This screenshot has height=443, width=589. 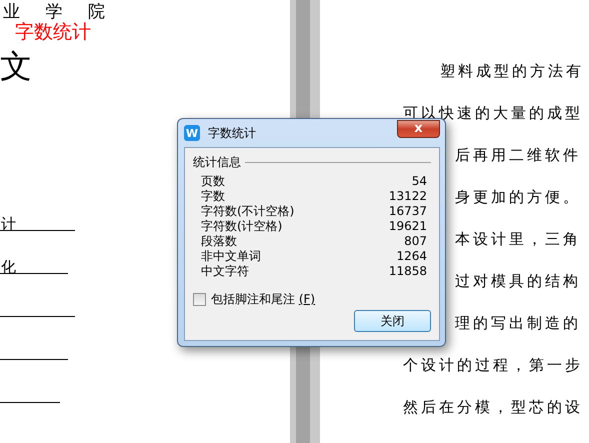 What do you see at coordinates (512, 71) in the screenshot?
I see `body-text-line: 塑料成型的方法有` at bounding box center [512, 71].